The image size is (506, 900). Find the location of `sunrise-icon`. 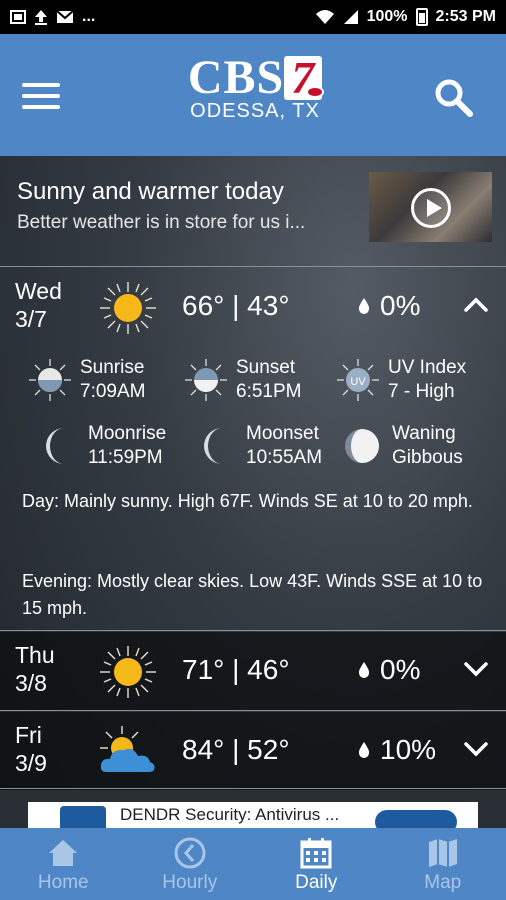

sunrise-icon is located at coordinates (50, 380).